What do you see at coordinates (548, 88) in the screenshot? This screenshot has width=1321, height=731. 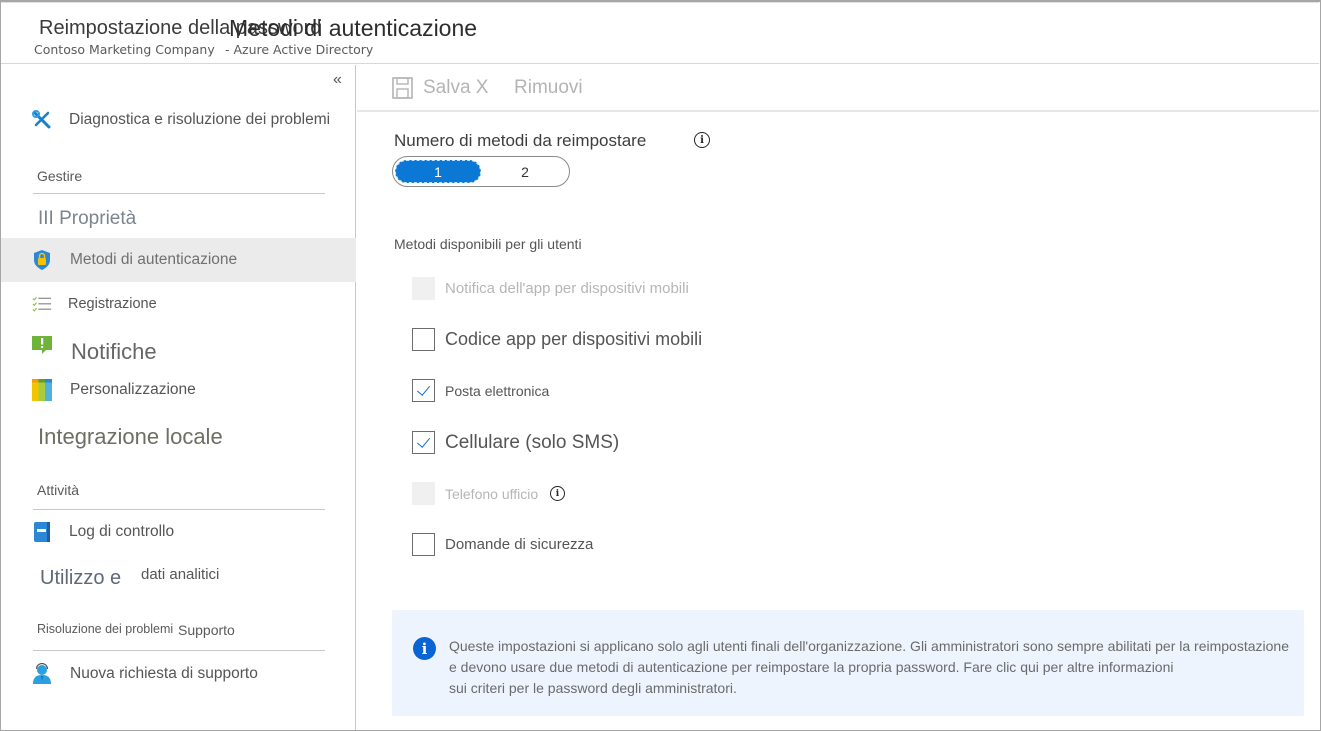 I see `discard-button: Rimuovi` at bounding box center [548, 88].